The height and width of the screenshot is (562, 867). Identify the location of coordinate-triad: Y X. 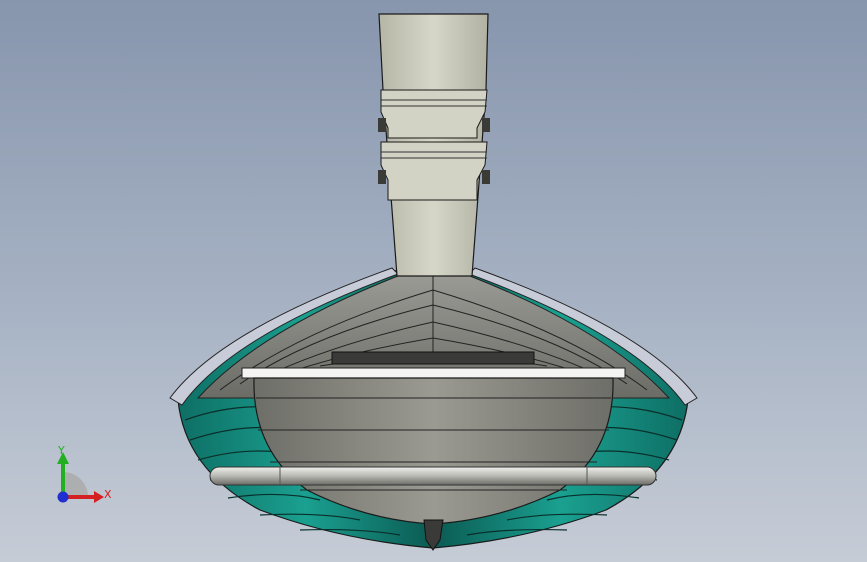
(84, 473).